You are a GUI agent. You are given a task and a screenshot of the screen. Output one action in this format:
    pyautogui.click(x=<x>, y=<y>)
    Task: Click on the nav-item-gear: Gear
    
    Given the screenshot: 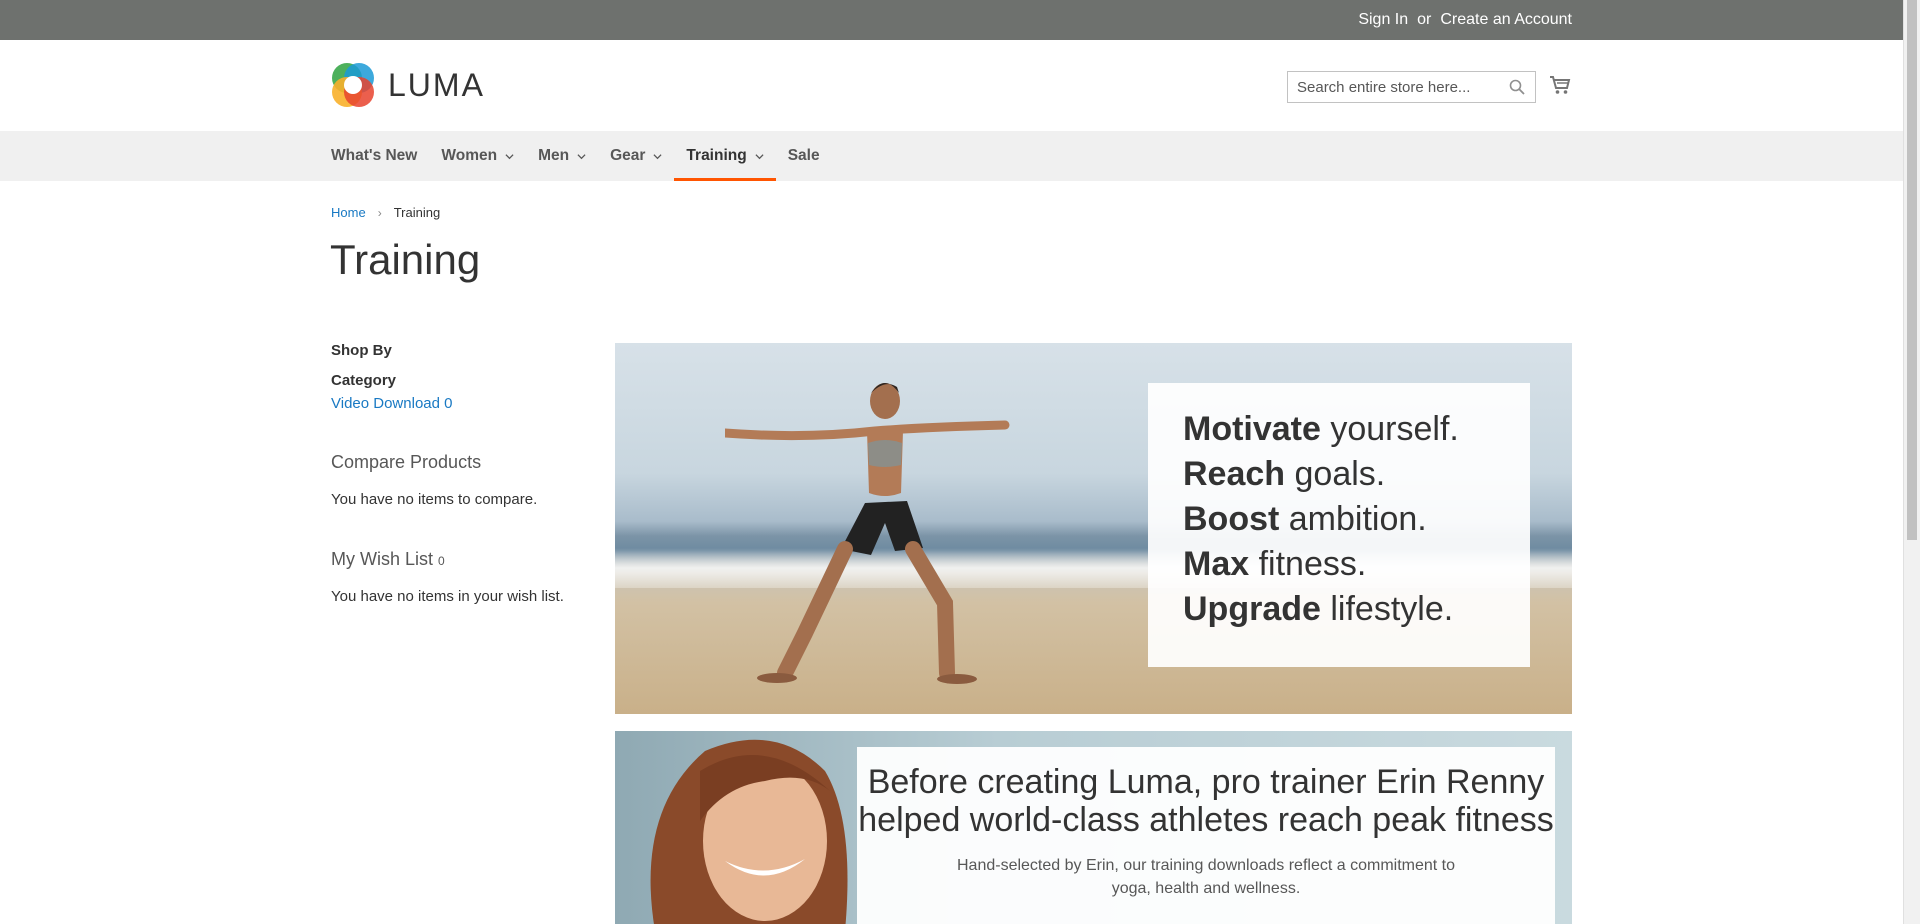 What is the action you would take?
    pyautogui.click(x=636, y=156)
    